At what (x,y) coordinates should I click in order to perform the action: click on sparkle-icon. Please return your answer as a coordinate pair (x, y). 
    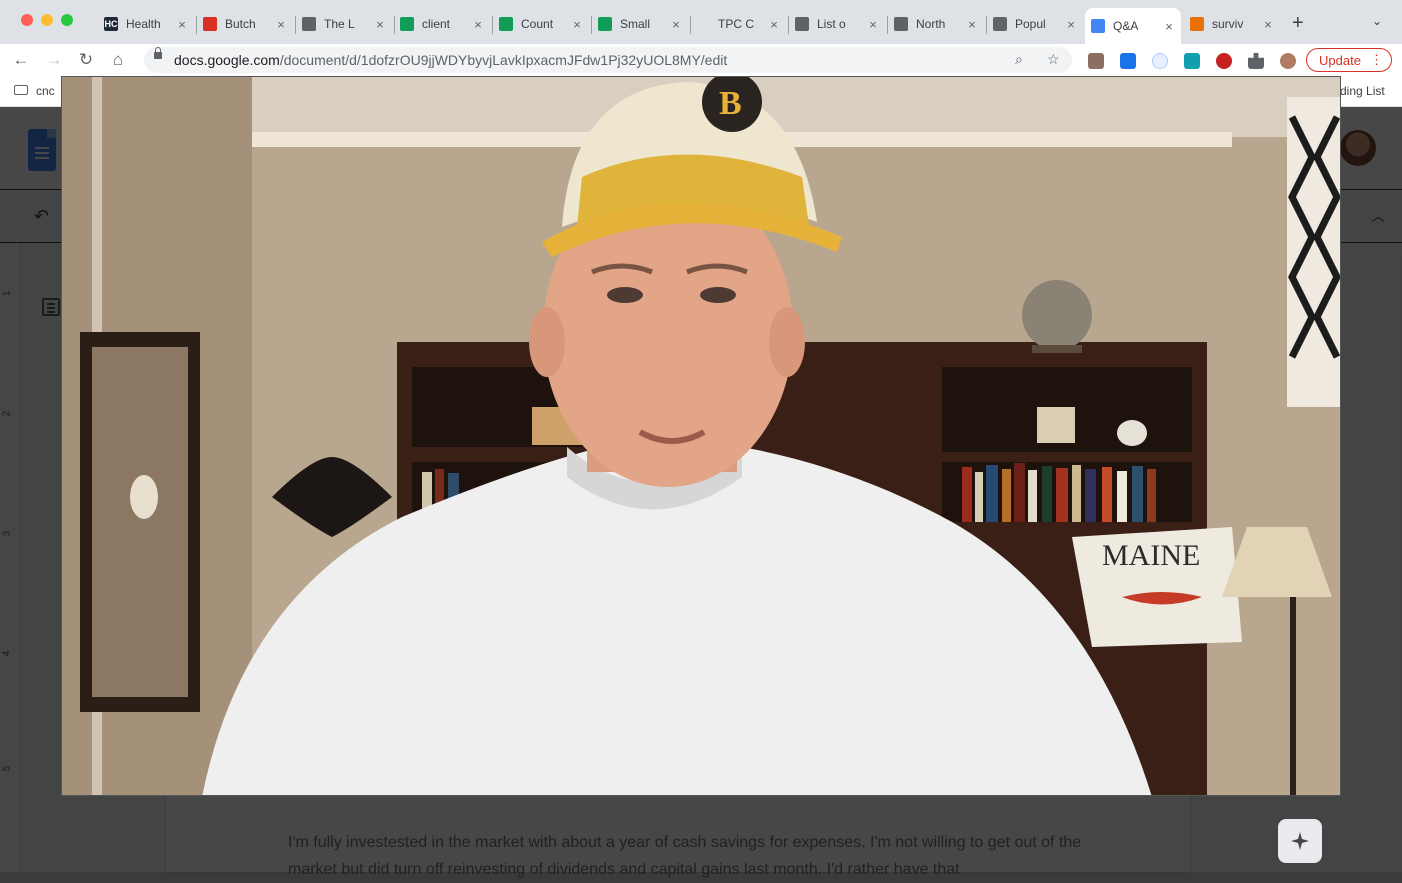
    Looking at the image, I should click on (1300, 841).